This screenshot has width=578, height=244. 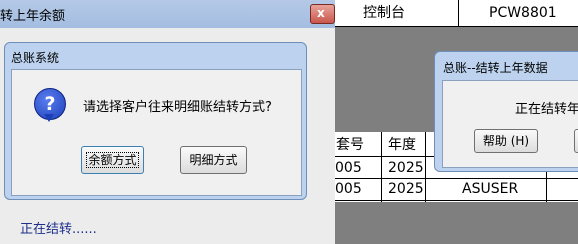 What do you see at coordinates (576, 141) in the screenshot?
I see `partial-button` at bounding box center [576, 141].